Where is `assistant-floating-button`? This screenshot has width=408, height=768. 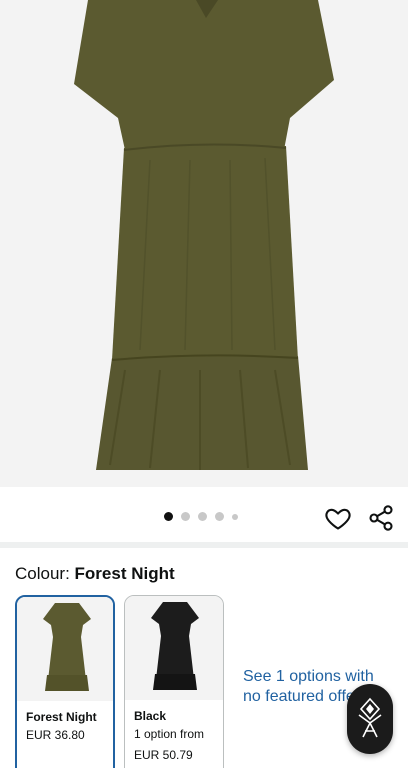
assistant-floating-button is located at coordinates (370, 719).